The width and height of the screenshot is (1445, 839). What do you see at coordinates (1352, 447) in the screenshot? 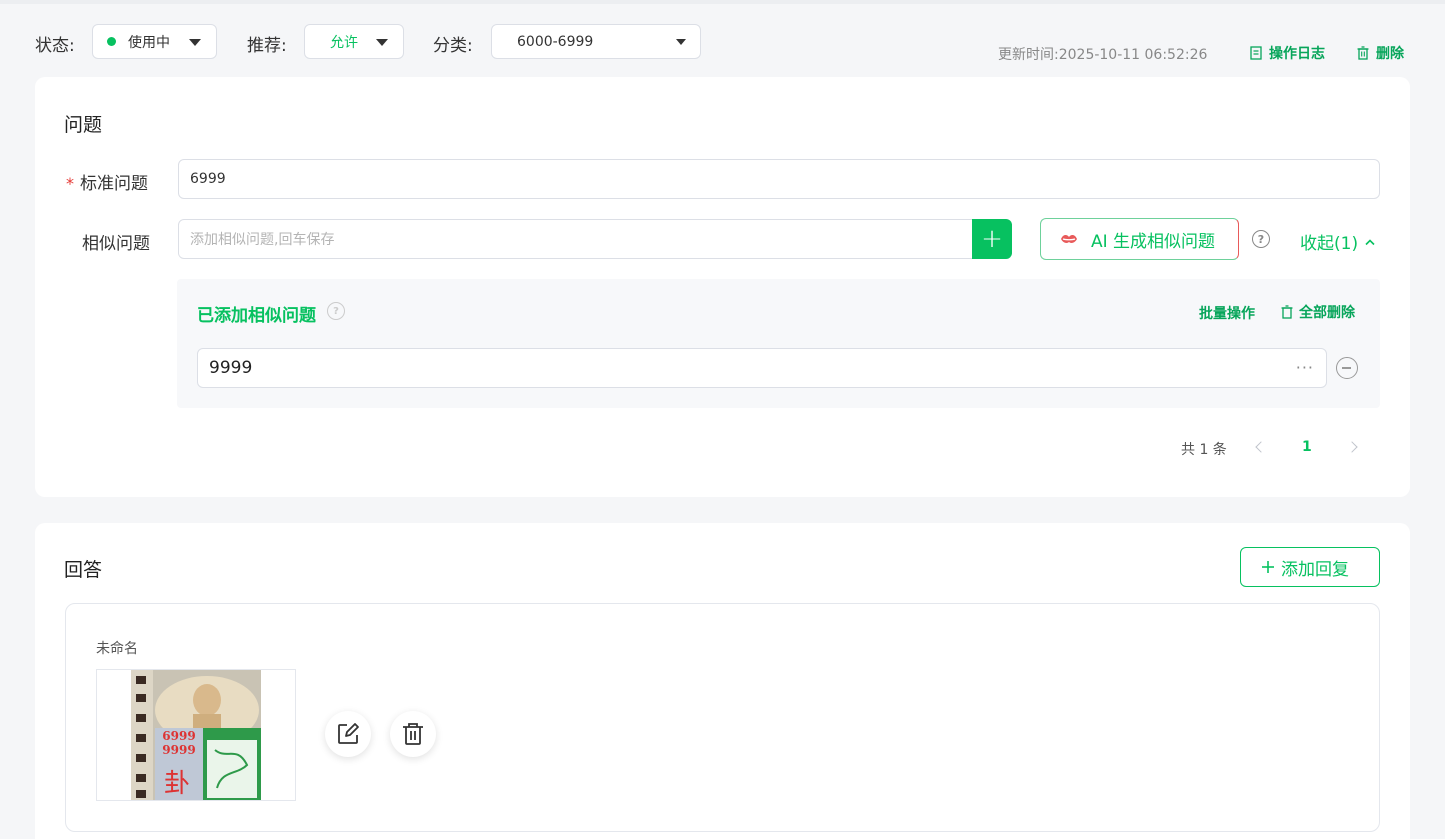
I see `chevron-right-icon` at bounding box center [1352, 447].